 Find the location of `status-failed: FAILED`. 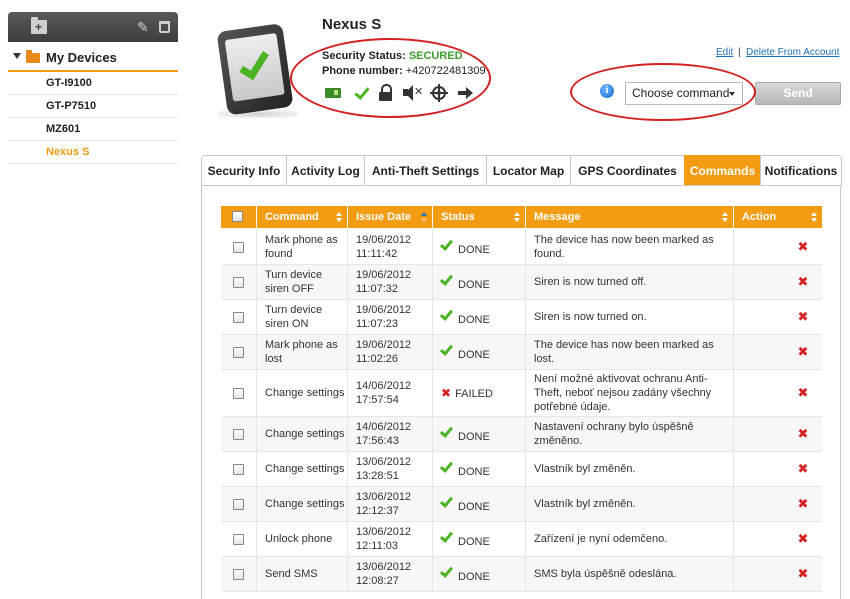

status-failed: FAILED is located at coordinates (467, 393).